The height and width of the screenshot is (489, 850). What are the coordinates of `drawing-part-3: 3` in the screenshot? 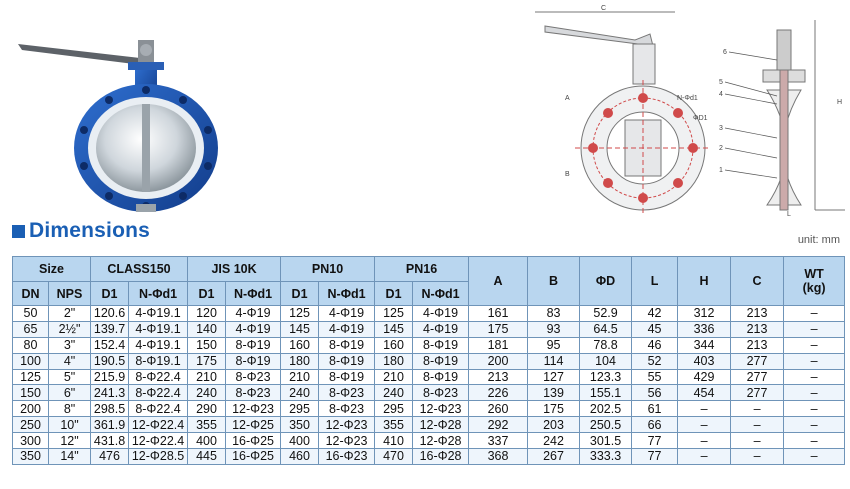 It's located at (721, 128).